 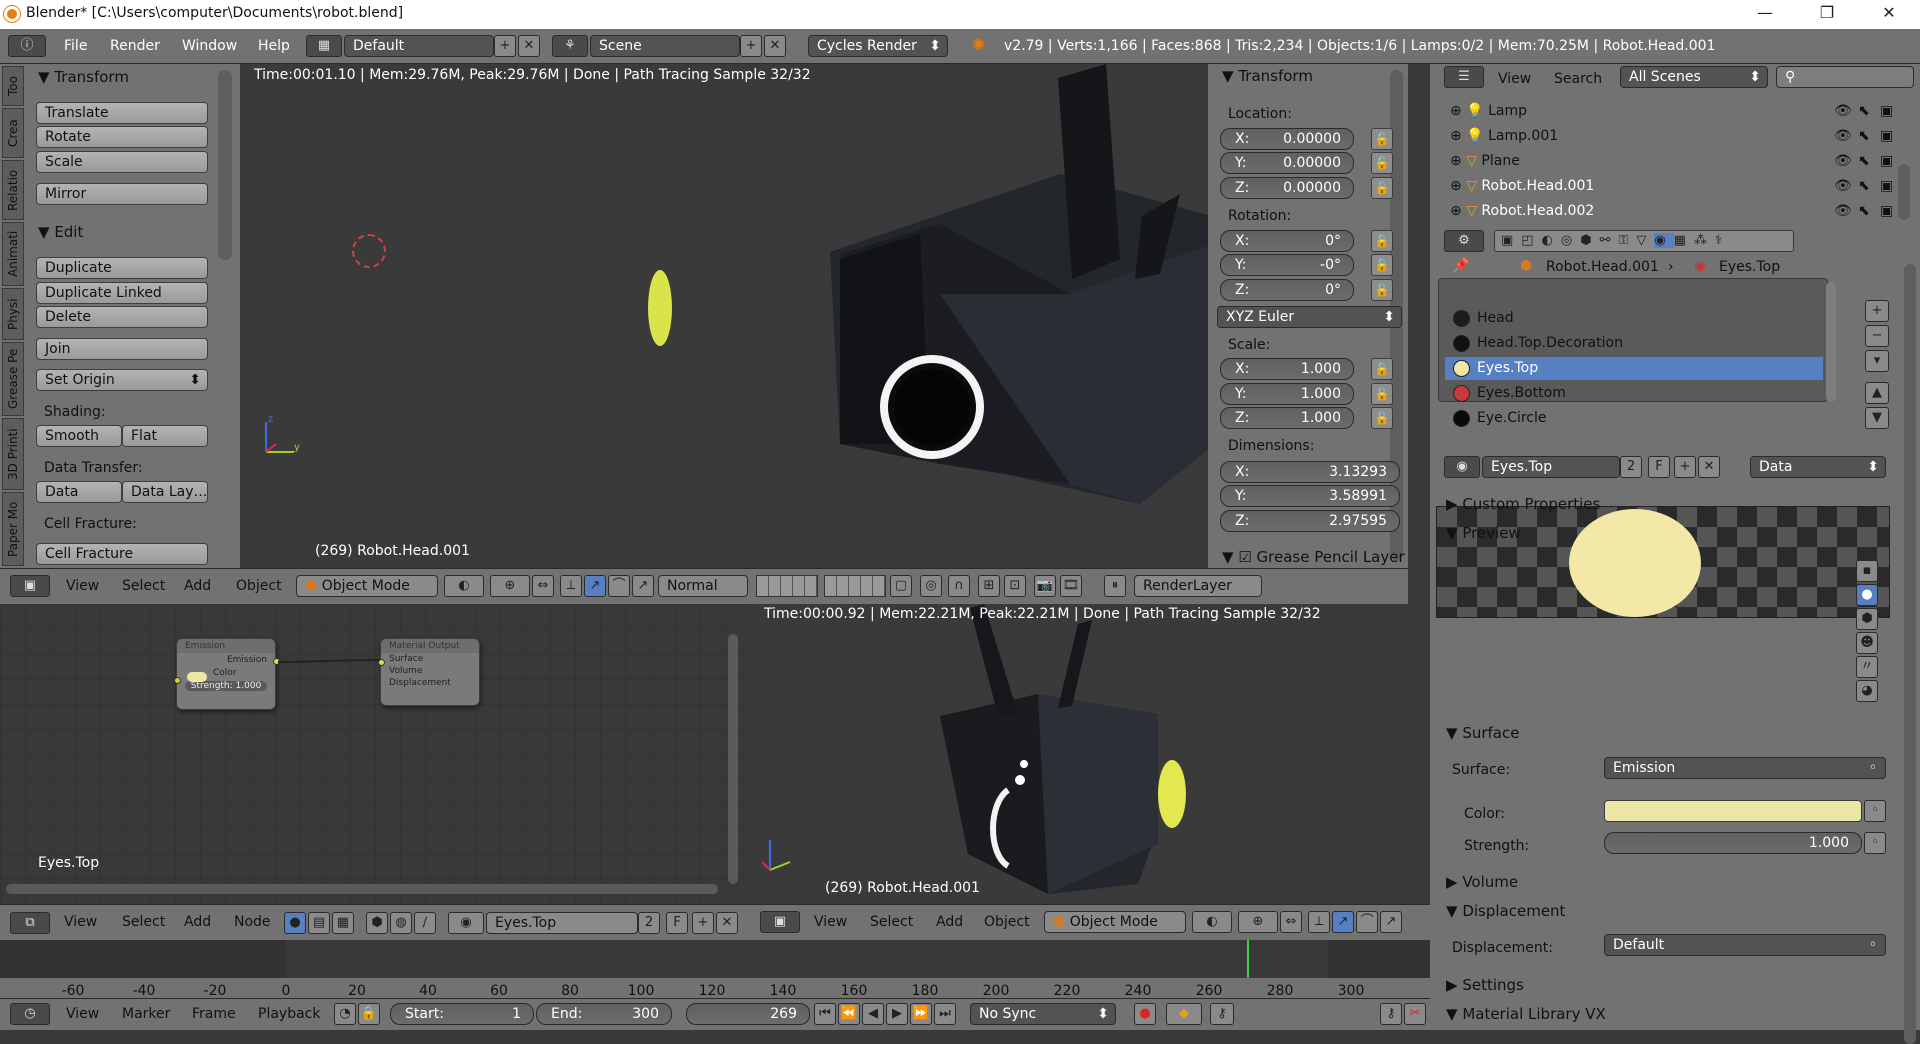 What do you see at coordinates (1382, 265) in the screenshot?
I see `lock-rotation-y-icon: 🔓` at bounding box center [1382, 265].